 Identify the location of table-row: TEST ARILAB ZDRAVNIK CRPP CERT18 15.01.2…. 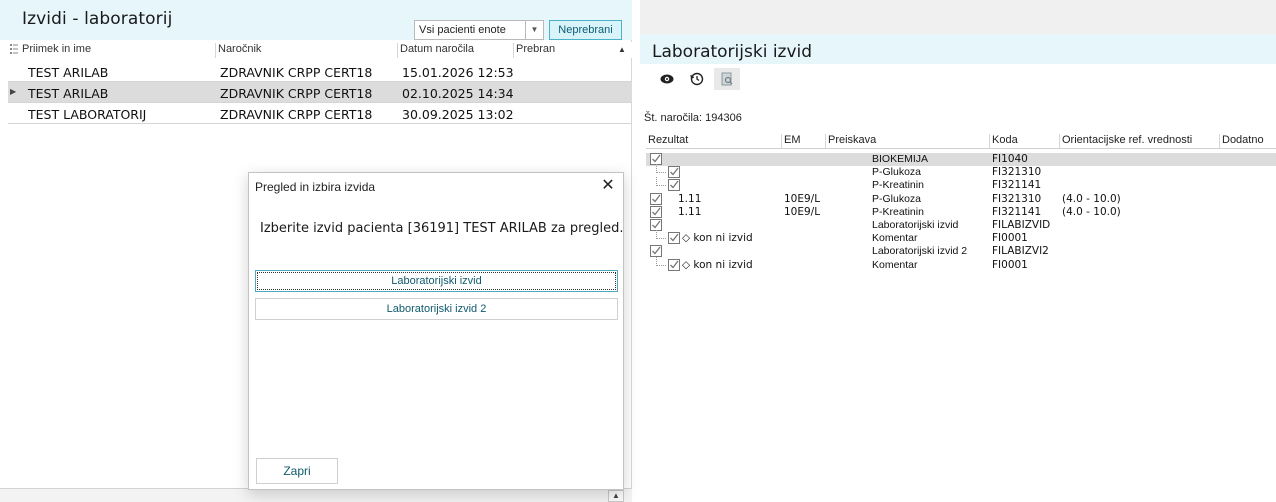
(320, 71).